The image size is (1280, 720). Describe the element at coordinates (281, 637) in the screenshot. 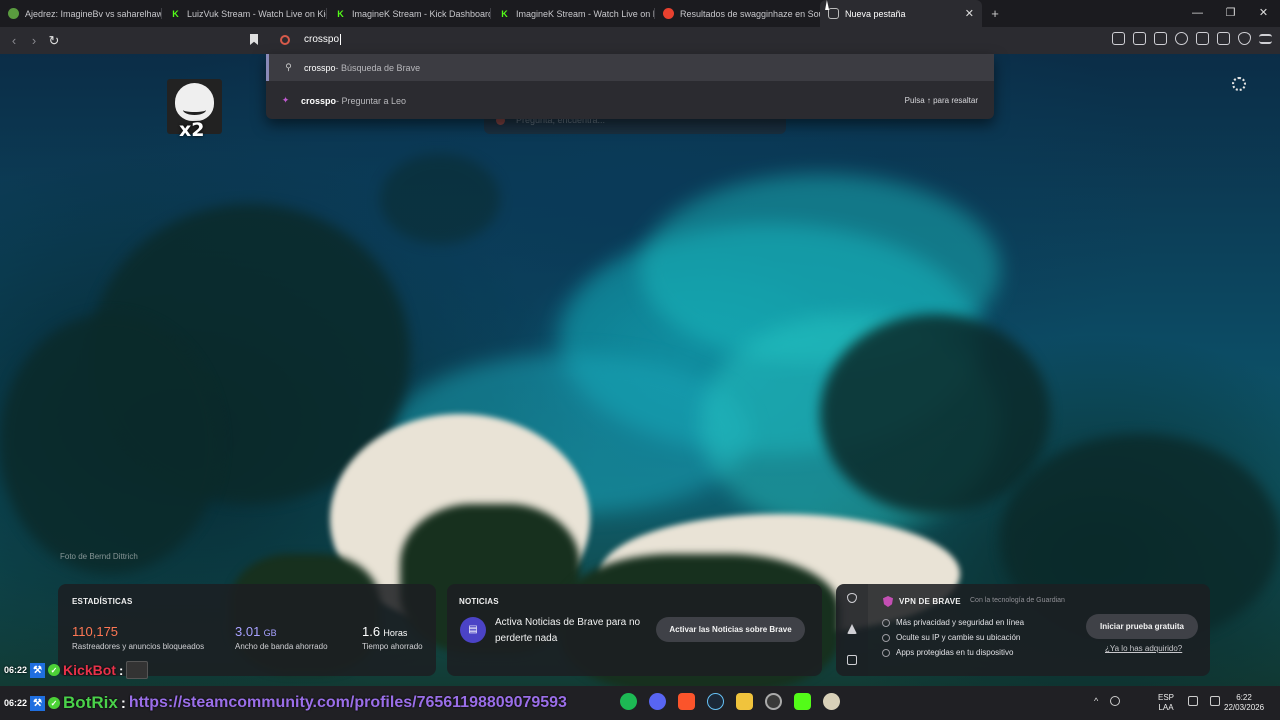

I see `stat-bandwidth: 3.01 GB Ancho de banda ahorrado` at that location.